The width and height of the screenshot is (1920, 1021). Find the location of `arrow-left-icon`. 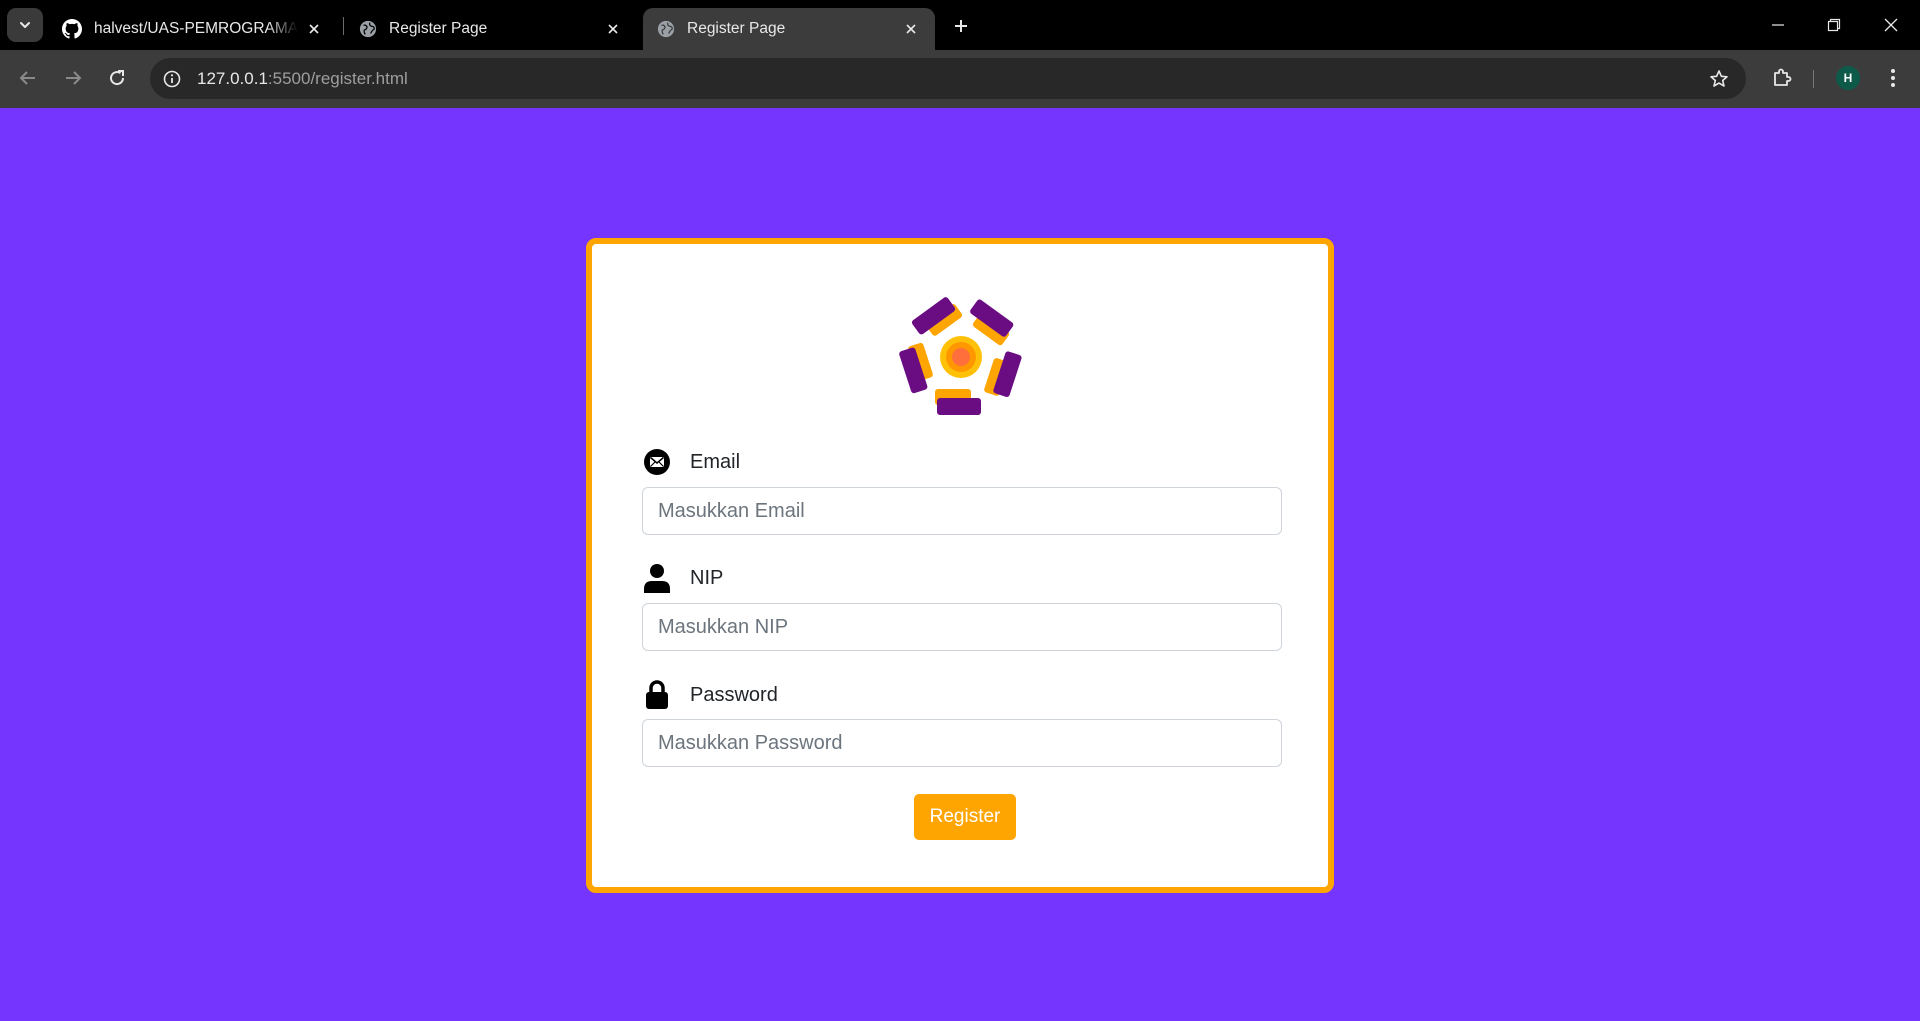

arrow-left-icon is located at coordinates (27, 78).